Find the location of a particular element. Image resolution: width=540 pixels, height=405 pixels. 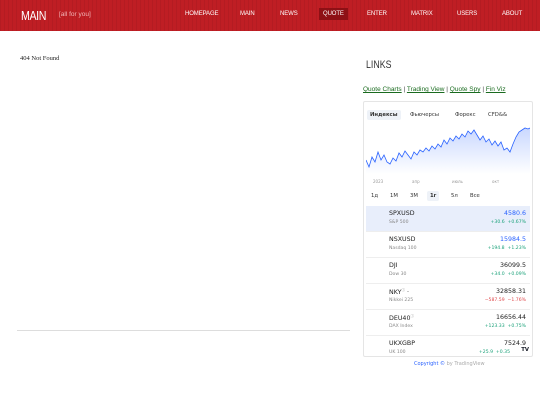

range-3m: 3М is located at coordinates (414, 196).